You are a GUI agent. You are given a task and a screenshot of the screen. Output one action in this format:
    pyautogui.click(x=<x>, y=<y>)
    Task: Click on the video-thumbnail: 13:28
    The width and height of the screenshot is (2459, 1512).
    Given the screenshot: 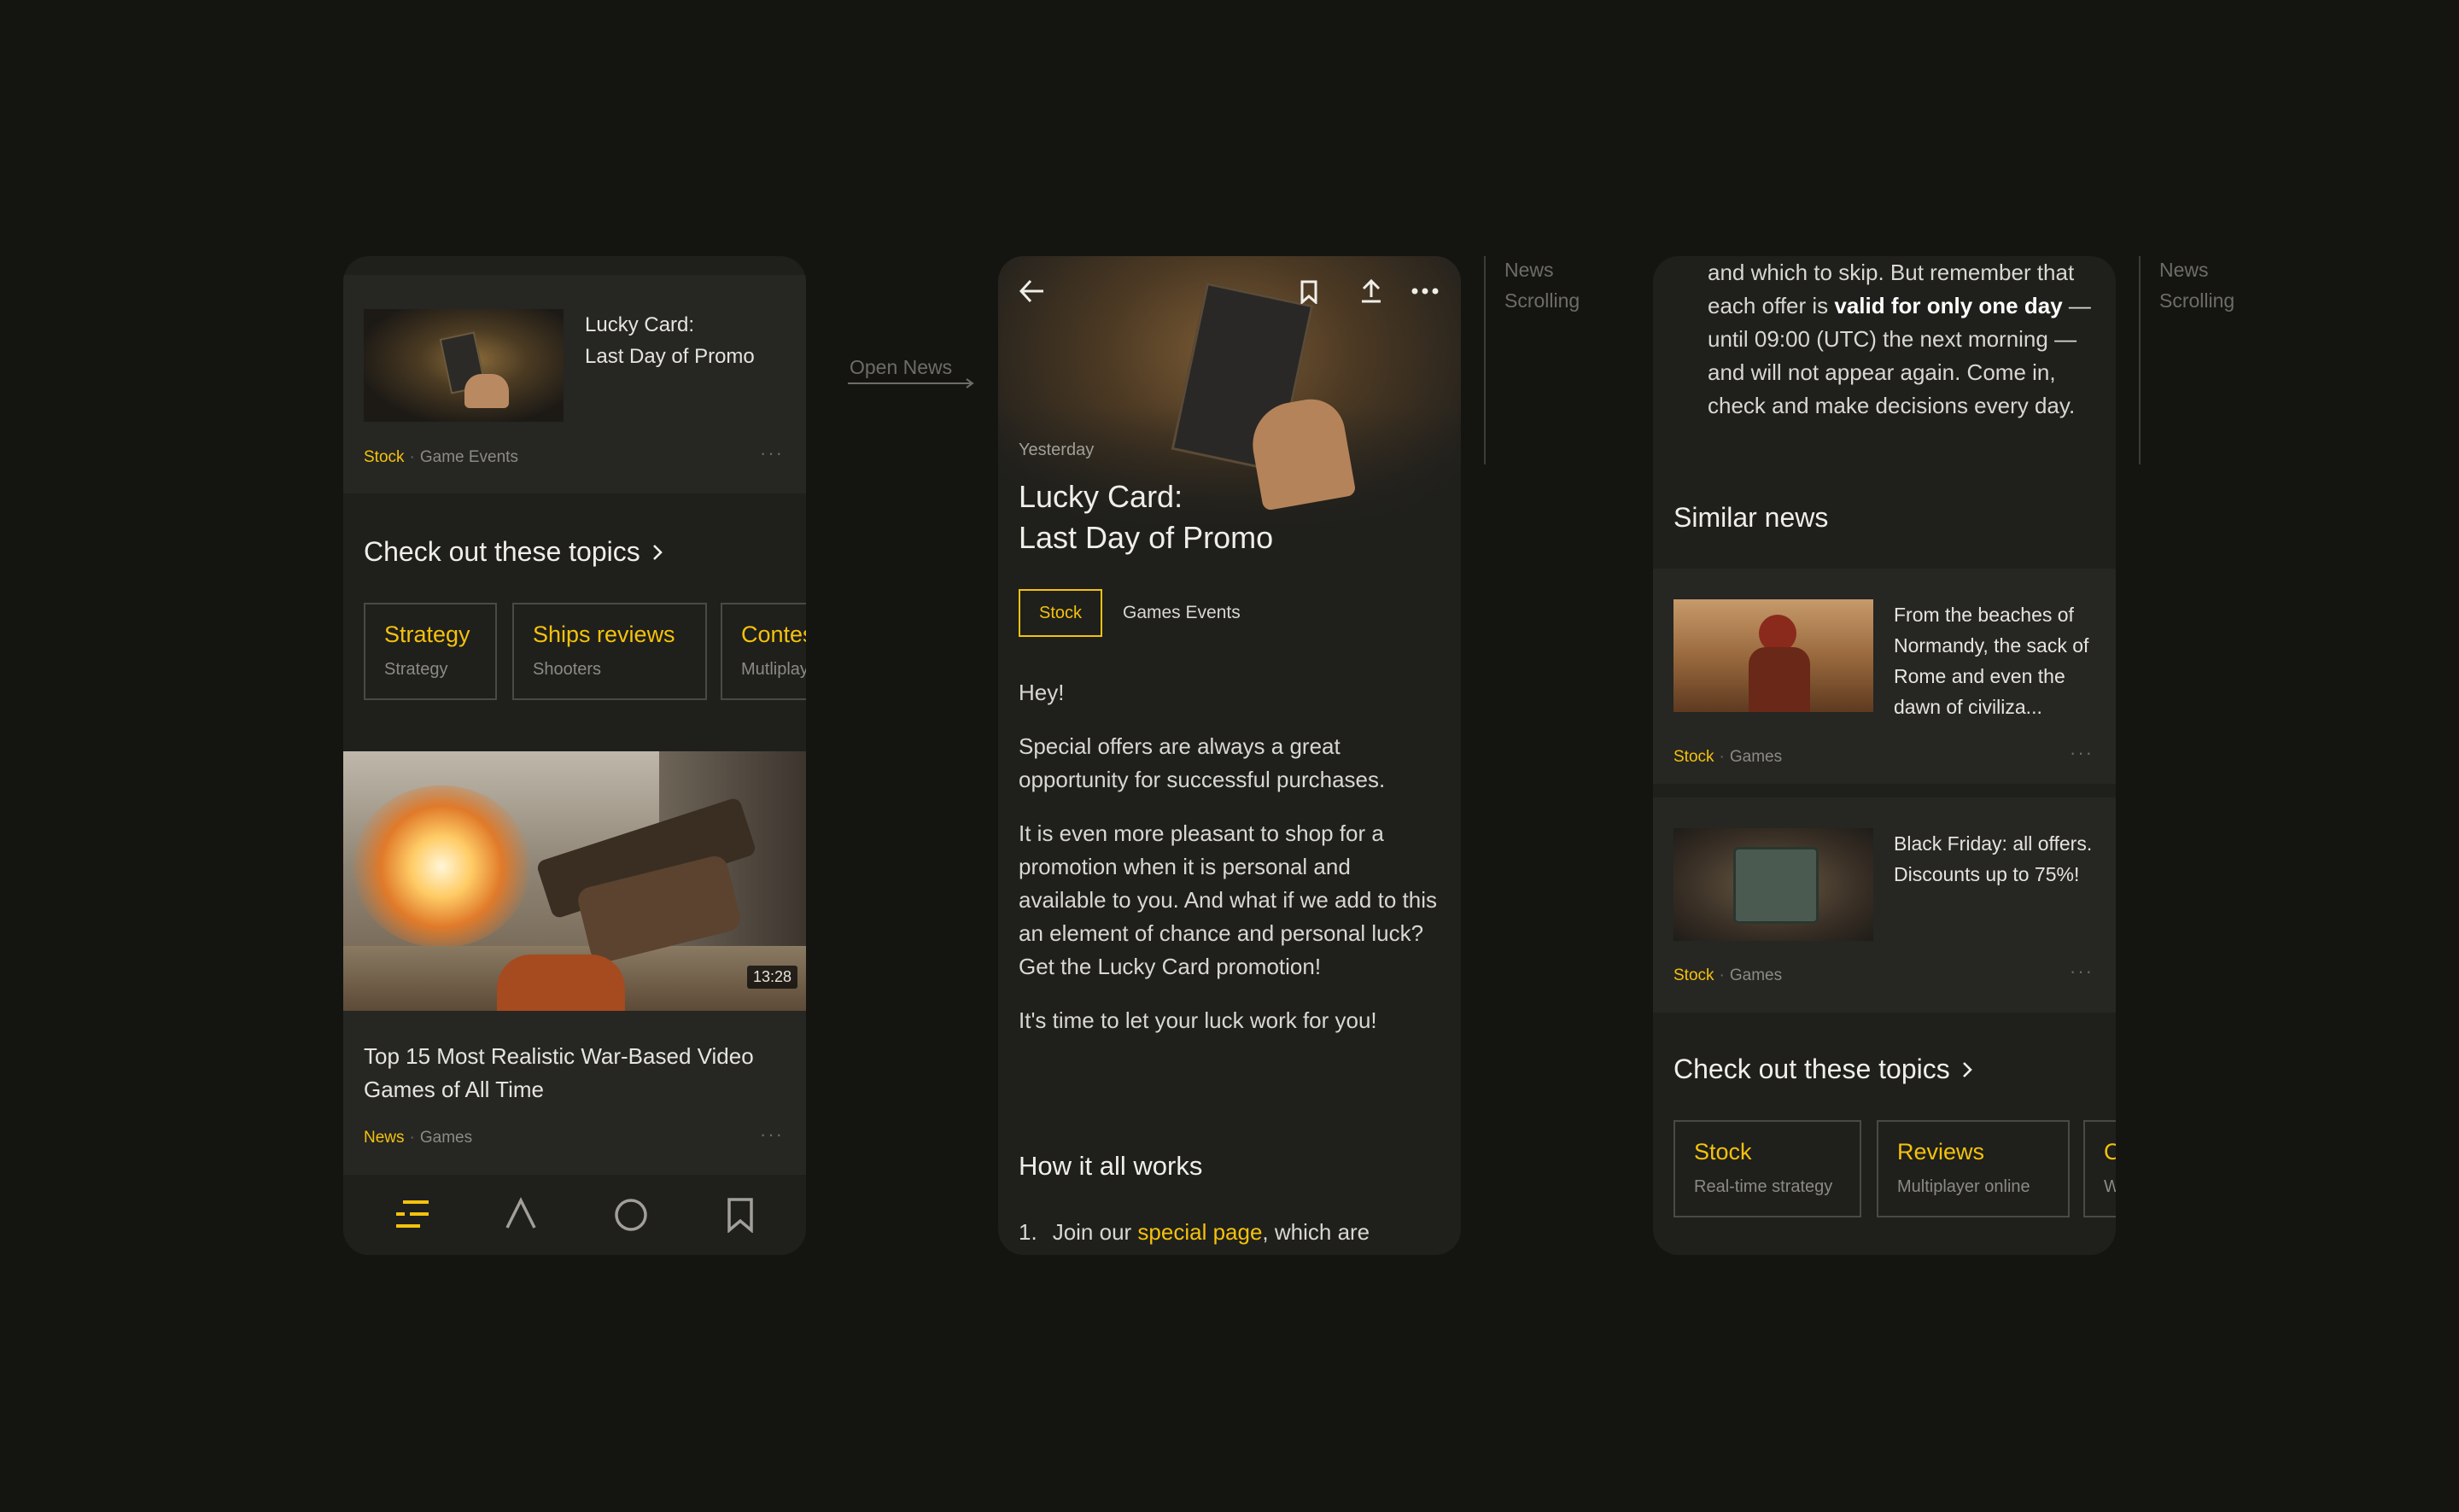 What is the action you would take?
    pyautogui.click(x=574, y=881)
    